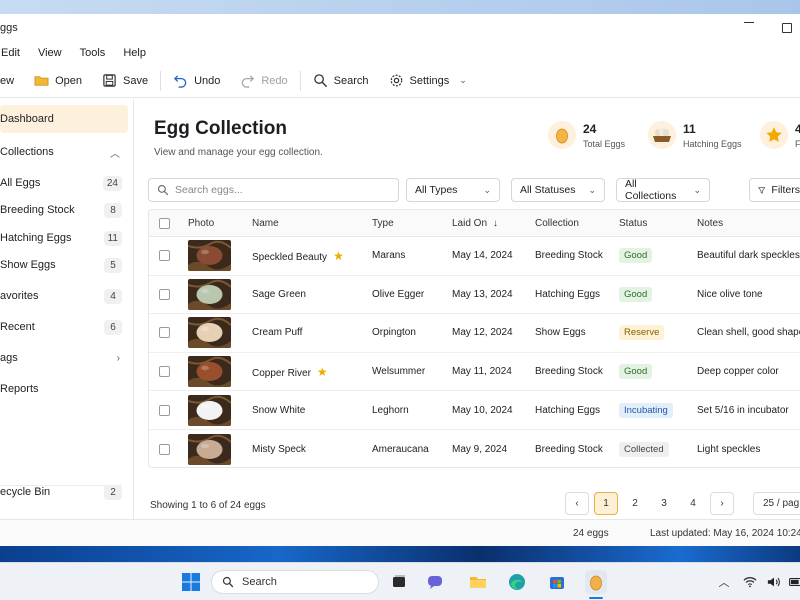 This screenshot has width=800, height=600. What do you see at coordinates (278, 410) in the screenshot?
I see `egg-name: Snow White` at bounding box center [278, 410].